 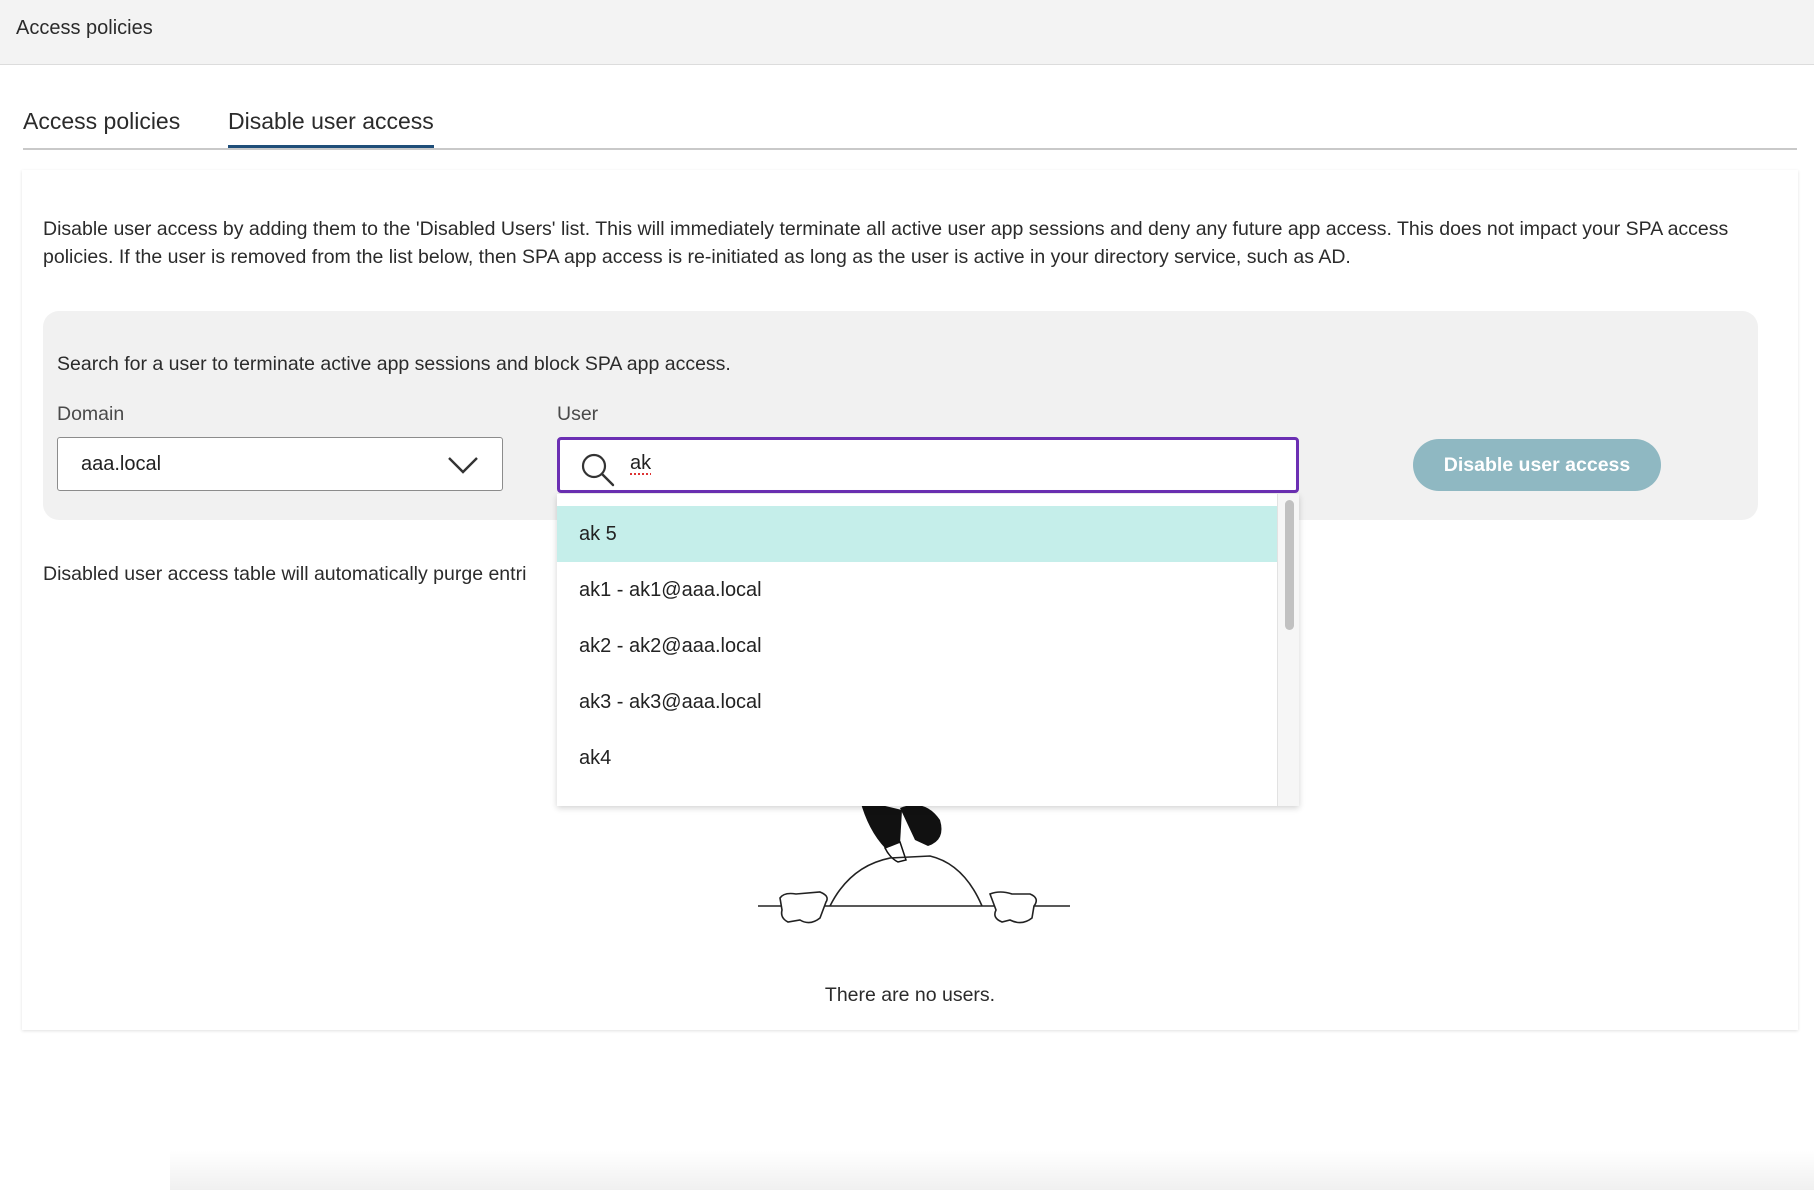 What do you see at coordinates (917, 534) in the screenshot?
I see `suggestion-item: ak 5` at bounding box center [917, 534].